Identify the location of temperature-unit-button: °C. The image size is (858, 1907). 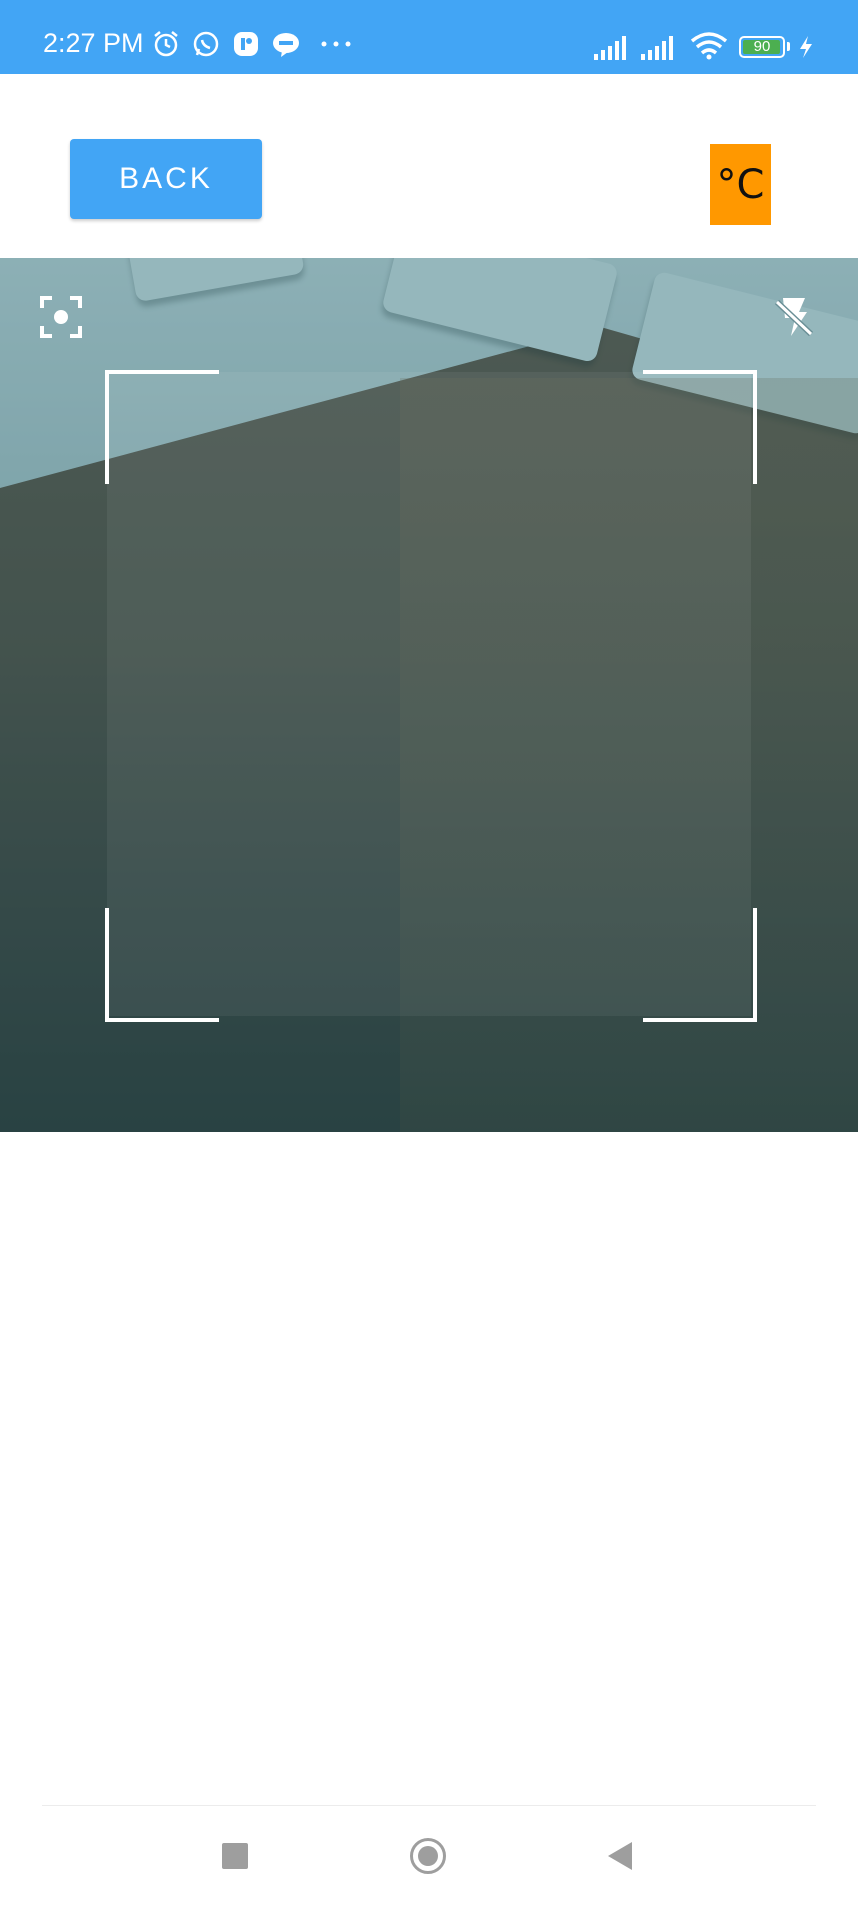
(740, 184).